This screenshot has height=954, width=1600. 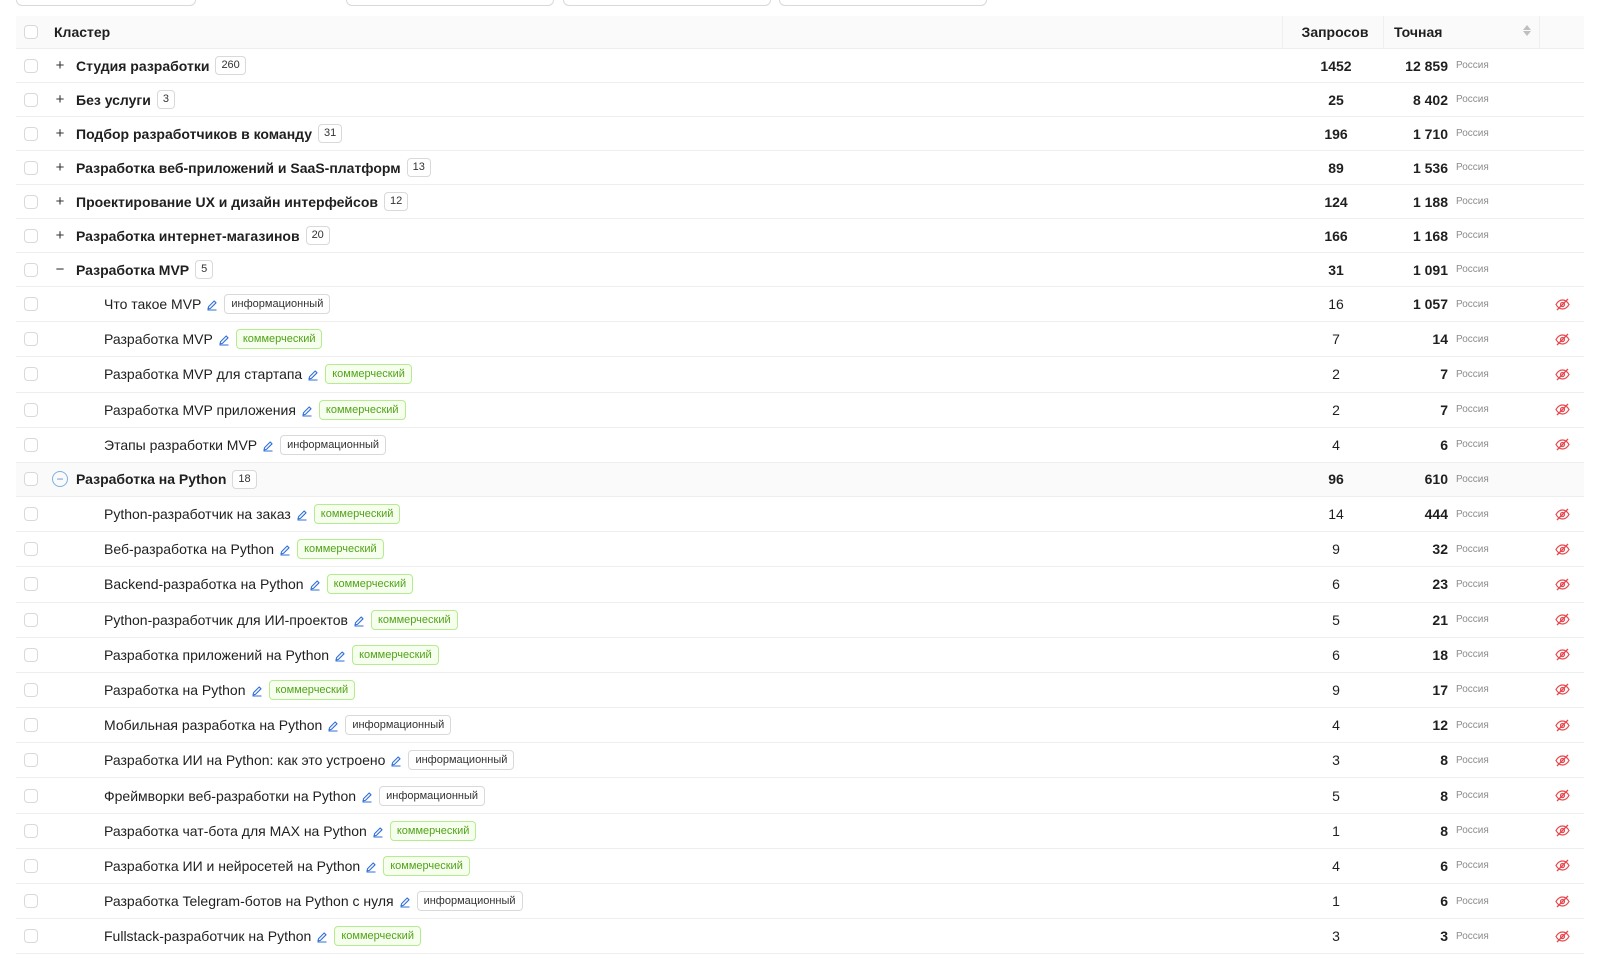 What do you see at coordinates (800, 340) in the screenshot?
I see `keyword-row: Разработка MVP коммерческий 7 14 Россия` at bounding box center [800, 340].